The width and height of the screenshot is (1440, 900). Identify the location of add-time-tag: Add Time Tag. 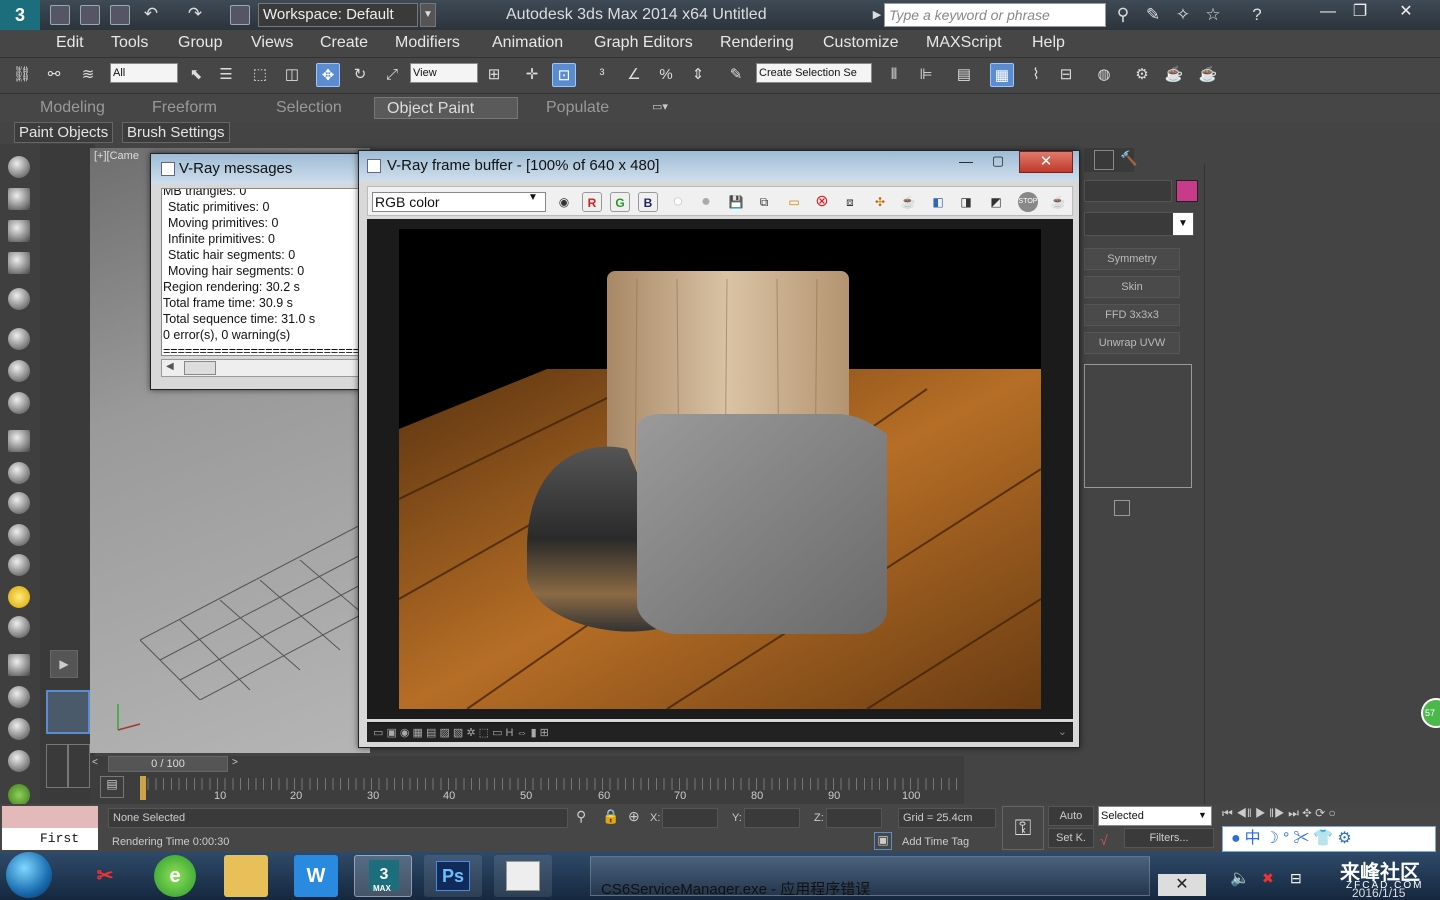
(935, 842).